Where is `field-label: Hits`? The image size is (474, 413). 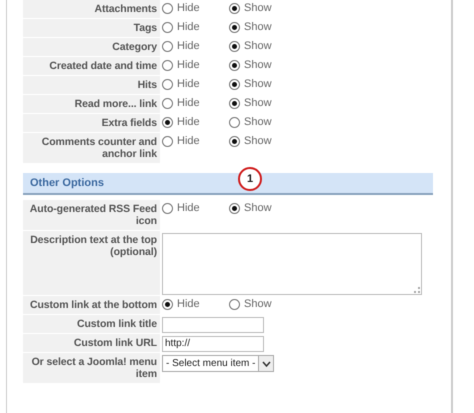
field-label: Hits is located at coordinates (91, 85).